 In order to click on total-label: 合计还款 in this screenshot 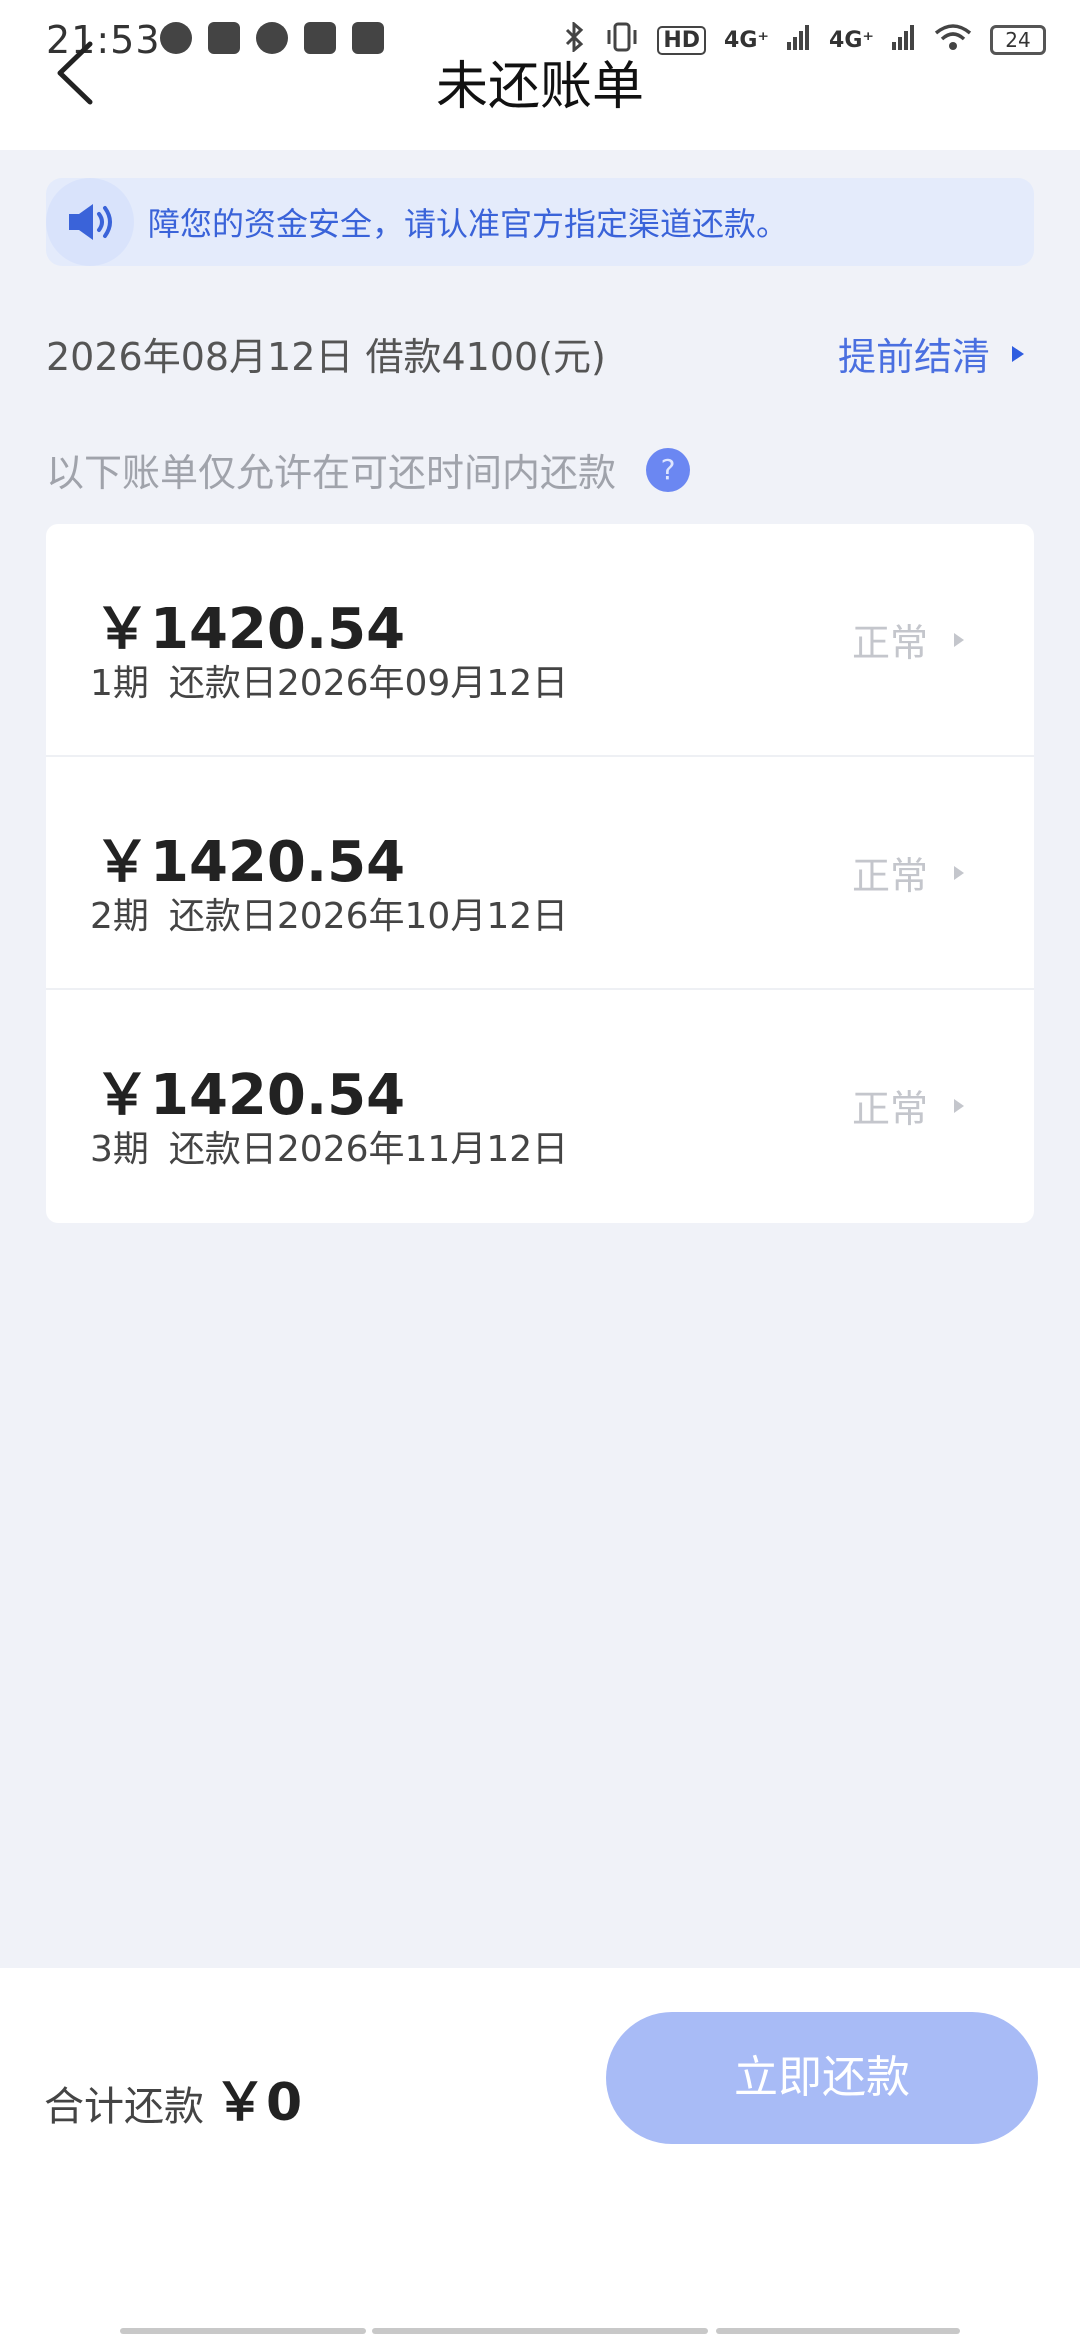, I will do `click(124, 2107)`.